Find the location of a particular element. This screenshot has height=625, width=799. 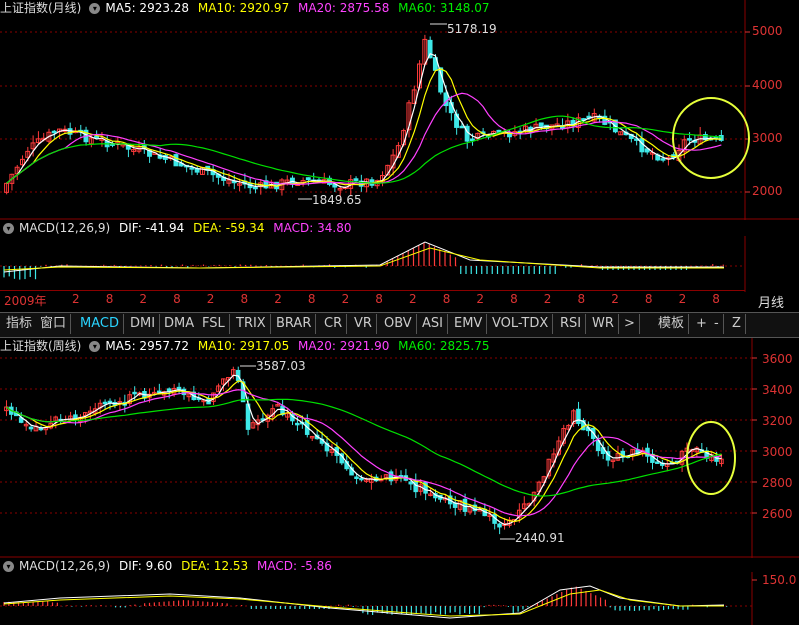

monthly-y-tick: 2000 is located at coordinates (767, 191).